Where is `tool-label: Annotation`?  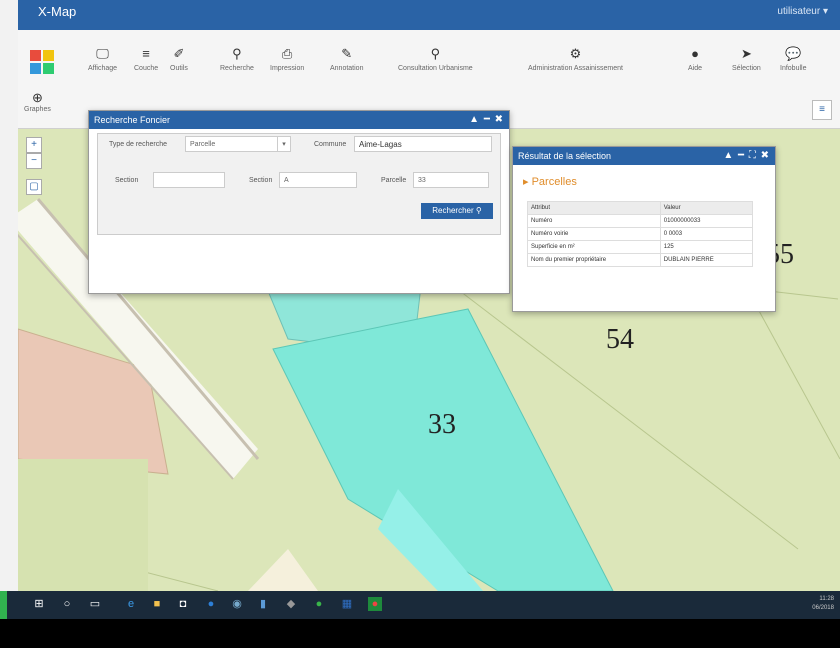
tool-label: Annotation is located at coordinates (347, 68).